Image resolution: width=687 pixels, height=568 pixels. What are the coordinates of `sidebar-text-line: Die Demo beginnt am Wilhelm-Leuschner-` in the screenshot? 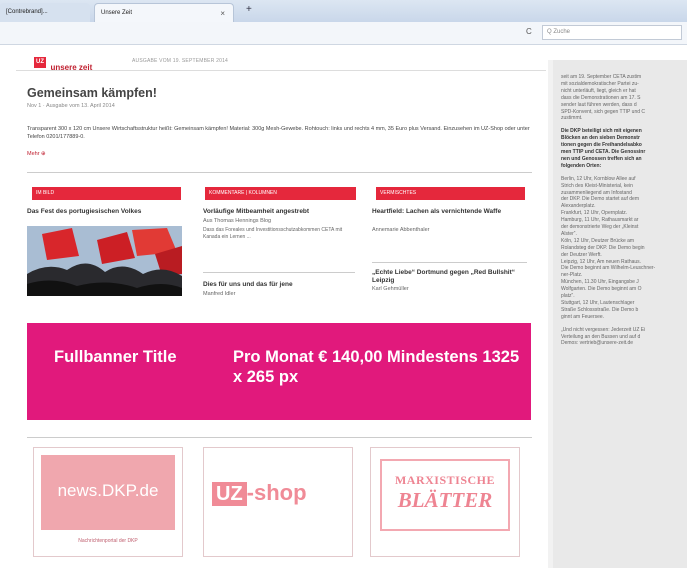 It's located at (608, 268).